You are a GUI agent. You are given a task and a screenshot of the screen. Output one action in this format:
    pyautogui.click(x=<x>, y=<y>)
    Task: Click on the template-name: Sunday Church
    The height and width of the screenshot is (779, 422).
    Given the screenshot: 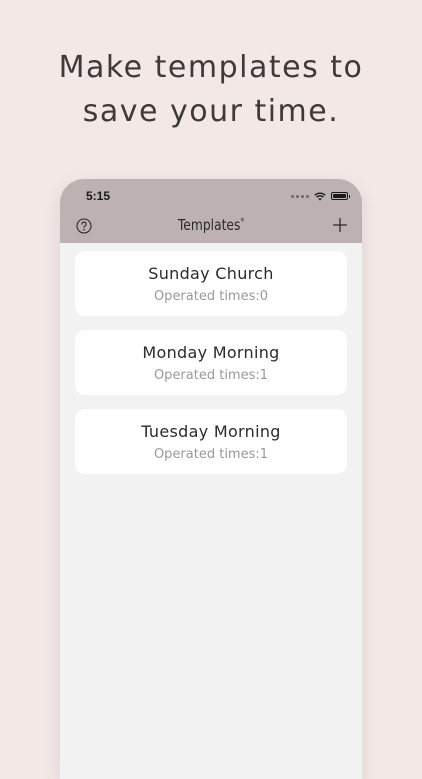 What is the action you would take?
    pyautogui.click(x=211, y=273)
    